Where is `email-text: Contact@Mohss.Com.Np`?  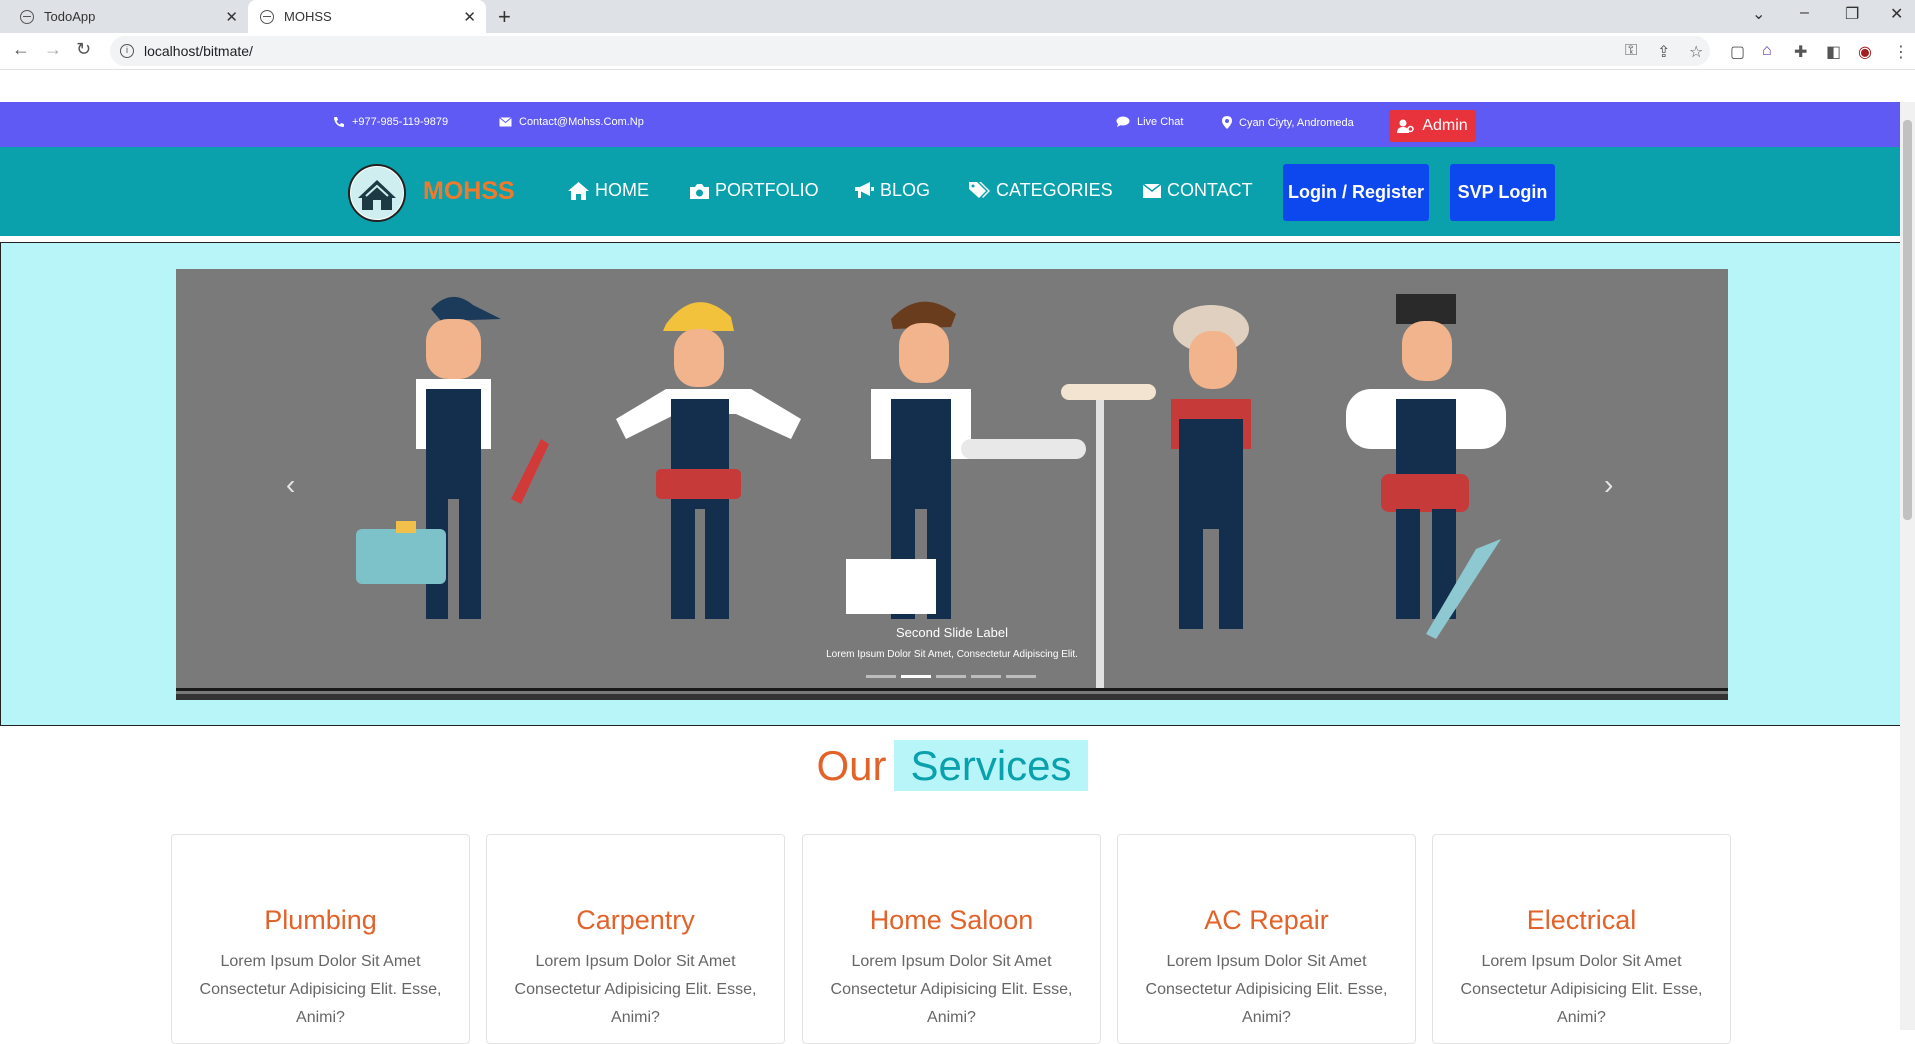 email-text: Contact@Mohss.Com.Np is located at coordinates (581, 122).